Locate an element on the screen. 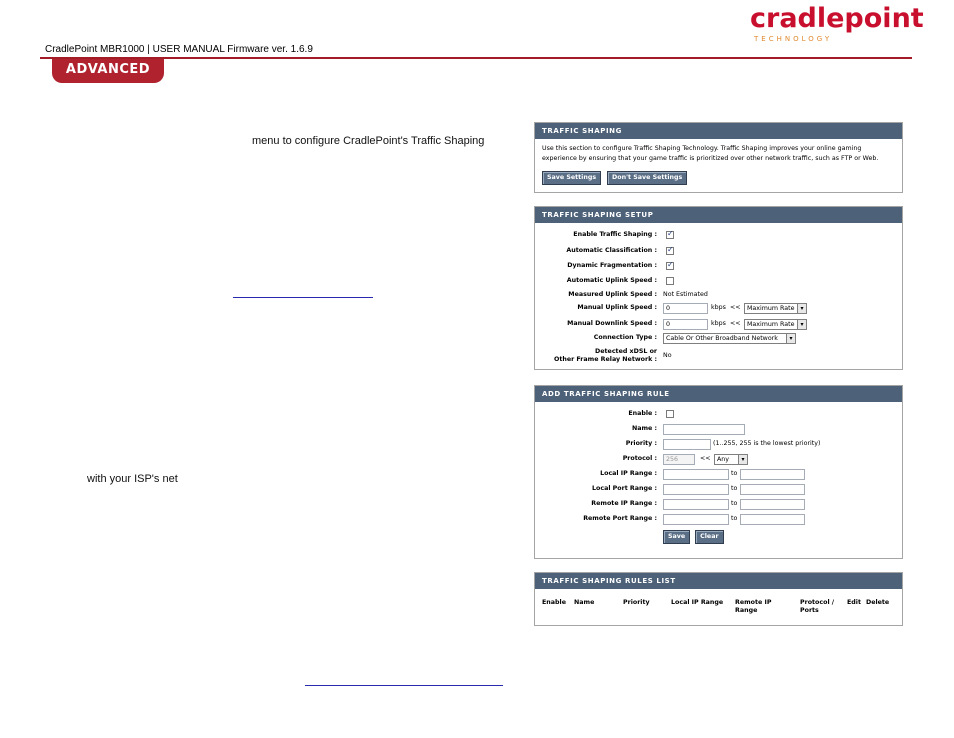 This screenshot has width=954, height=738. column-header-name: Name is located at coordinates (584, 602).